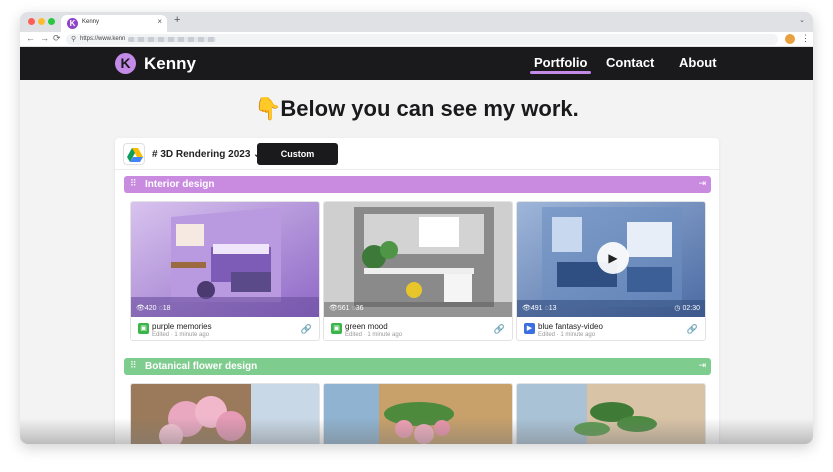 The width and height of the screenshot is (833, 472). I want to click on nav-link-contact: Contact, so click(630, 62).